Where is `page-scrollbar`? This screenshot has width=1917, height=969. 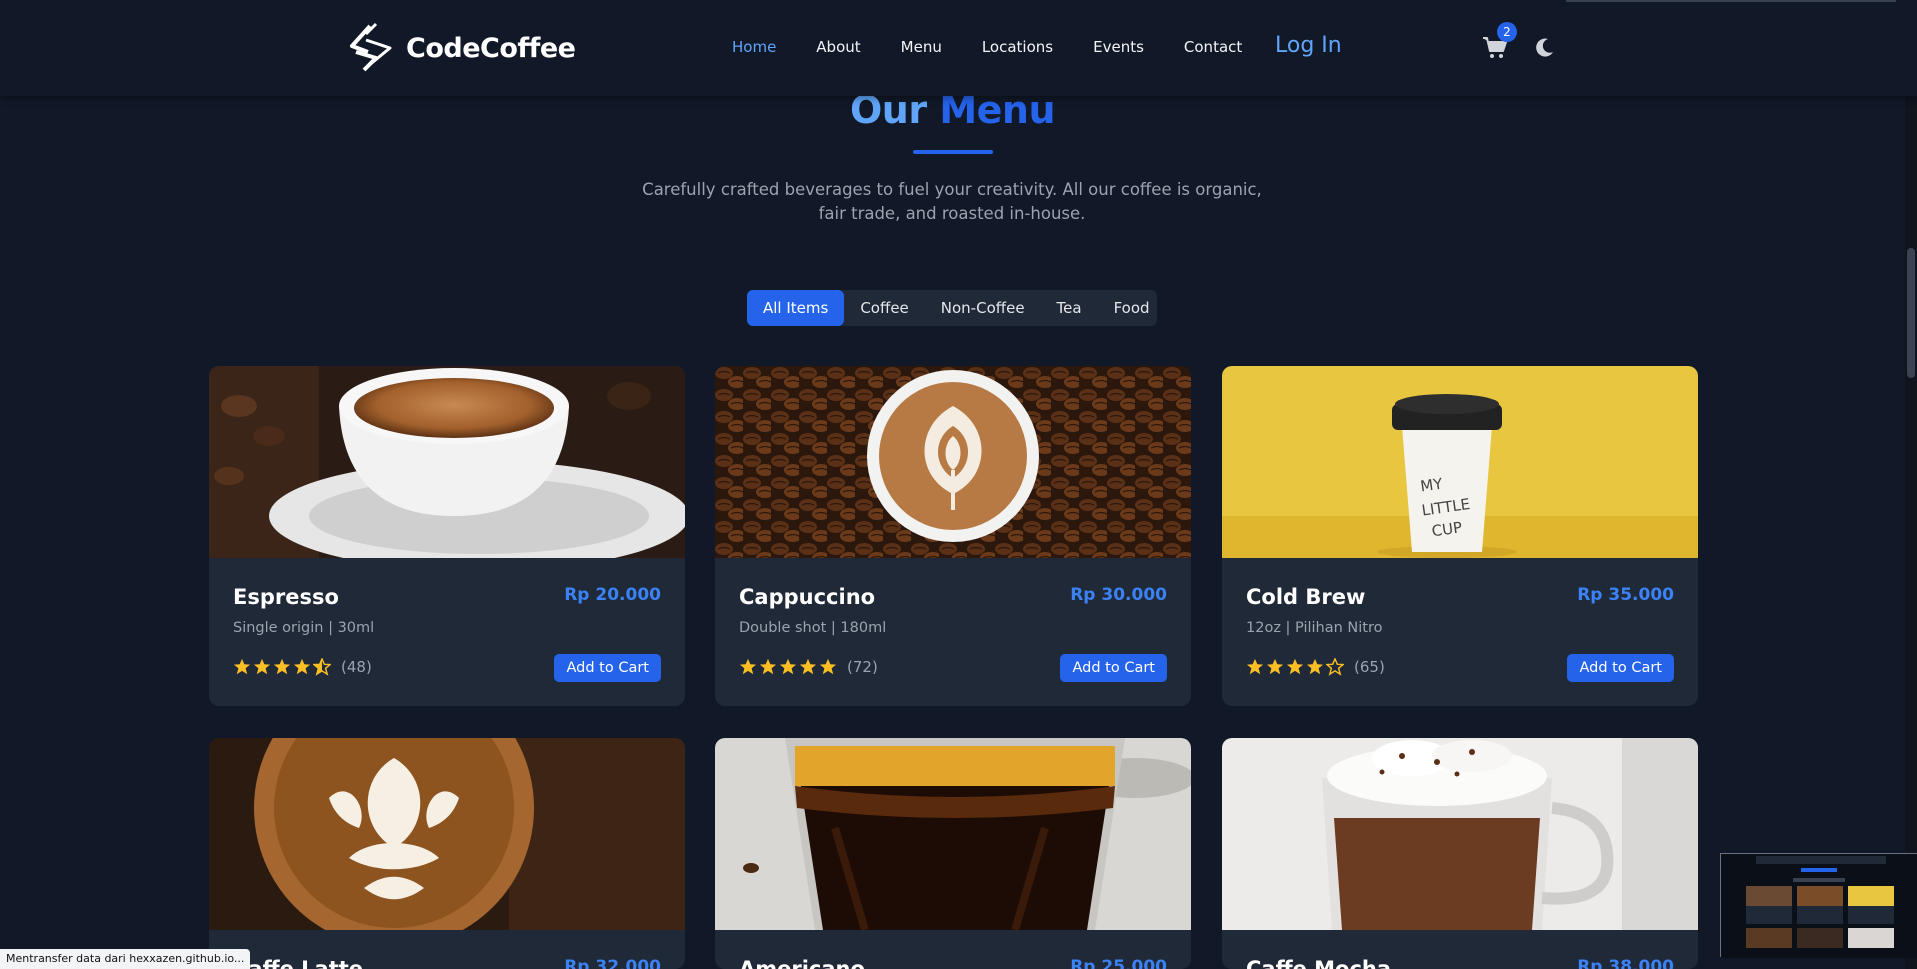 page-scrollbar is located at coordinates (1911, 484).